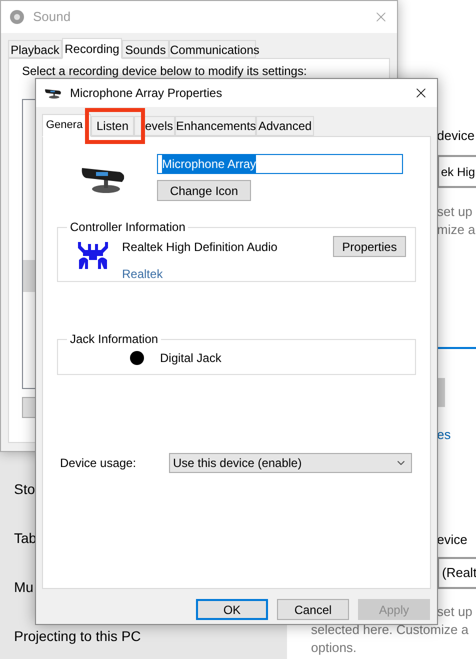  Describe the element at coordinates (285, 126) in the screenshot. I see `tab: Advanced` at that location.